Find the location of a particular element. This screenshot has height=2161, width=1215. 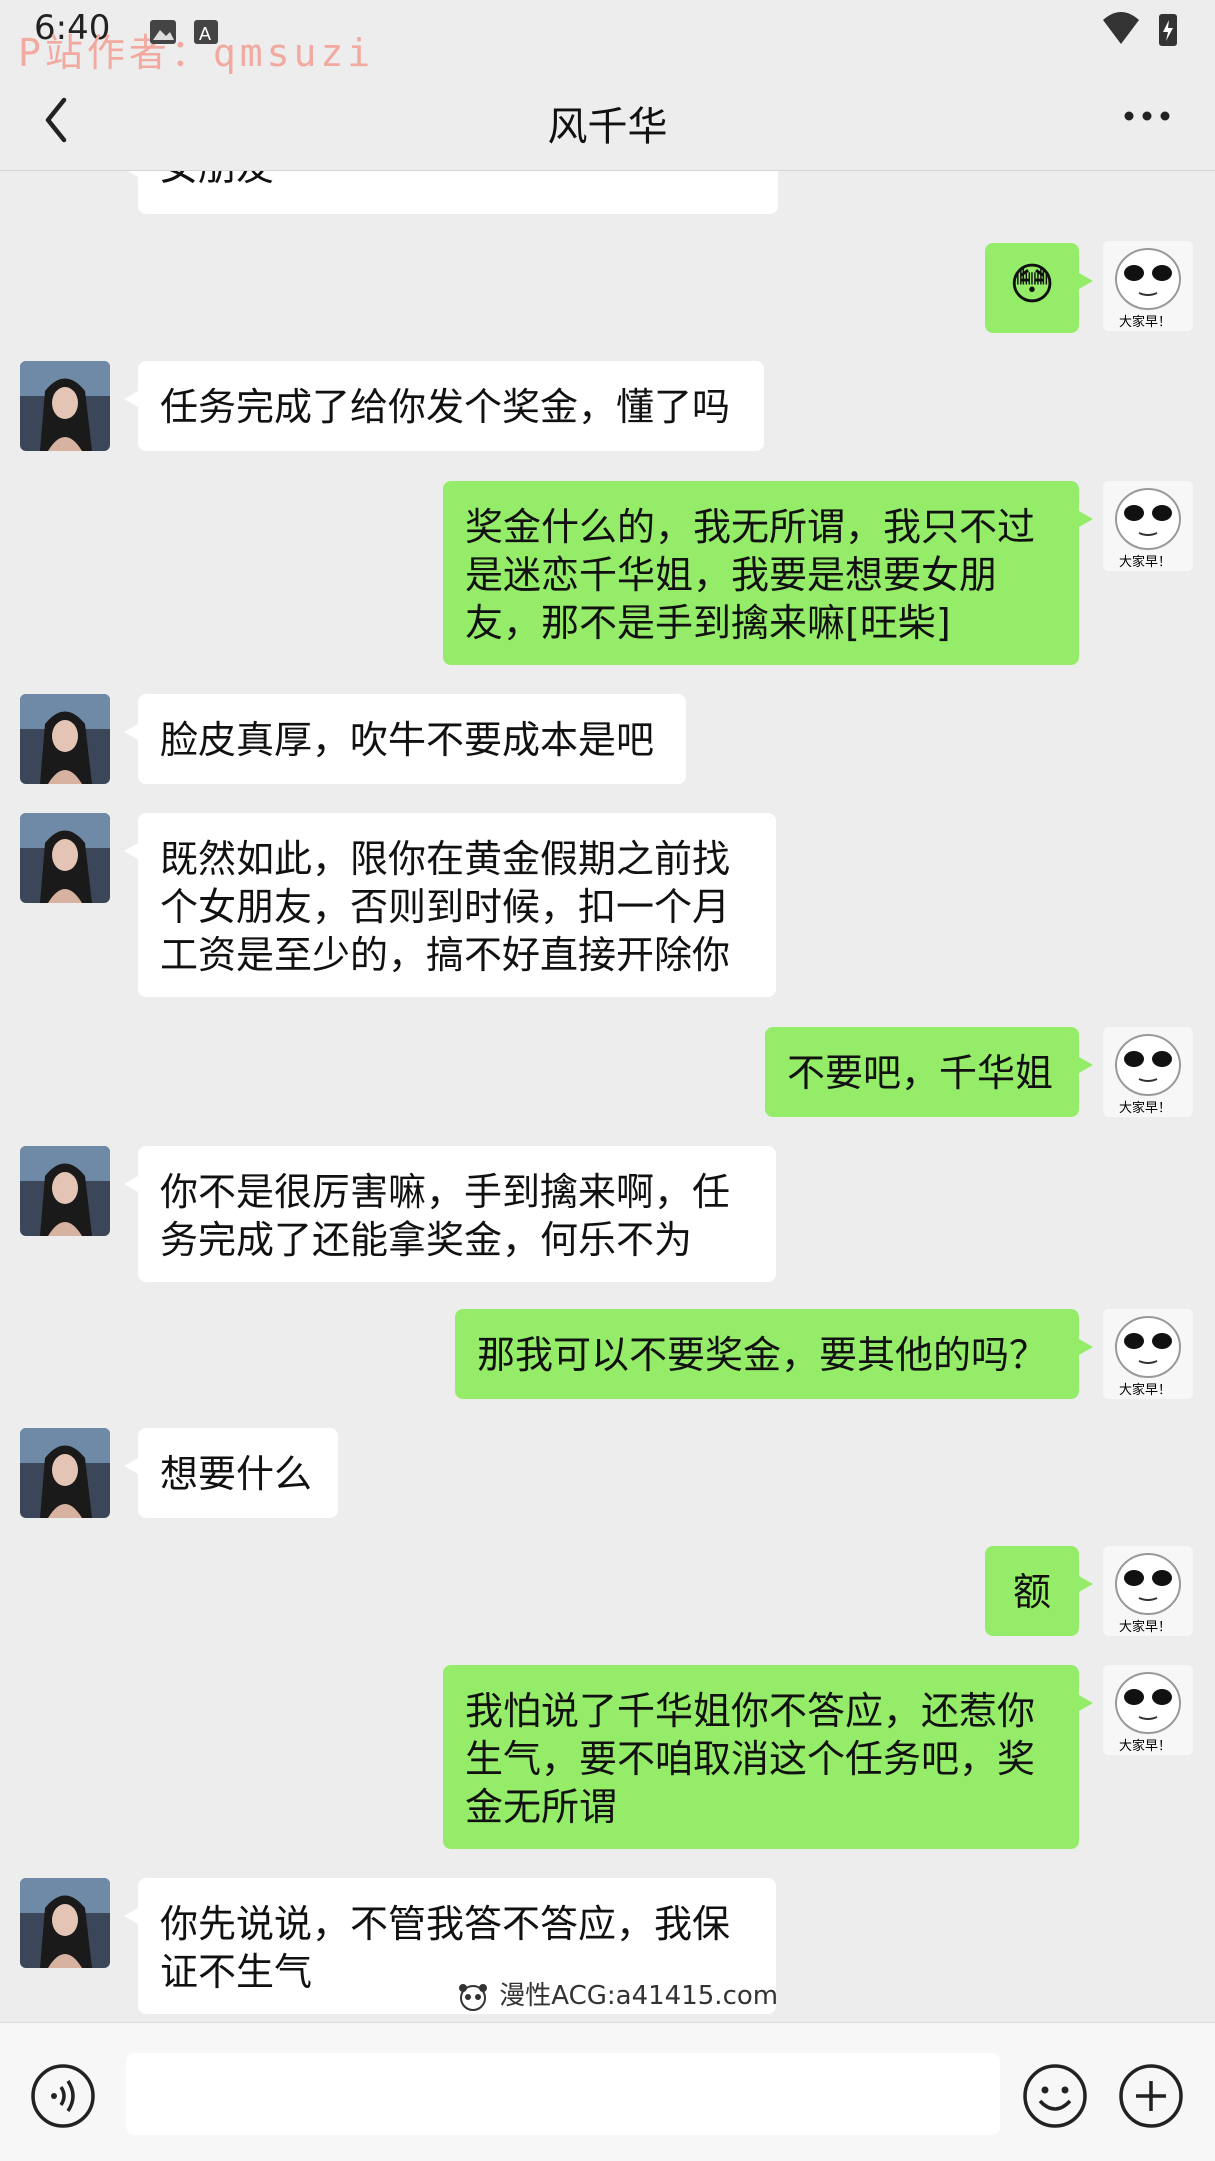

message-bubble-right: 那我可以不要奖金，要其他的吗？ is located at coordinates (774, 1354).